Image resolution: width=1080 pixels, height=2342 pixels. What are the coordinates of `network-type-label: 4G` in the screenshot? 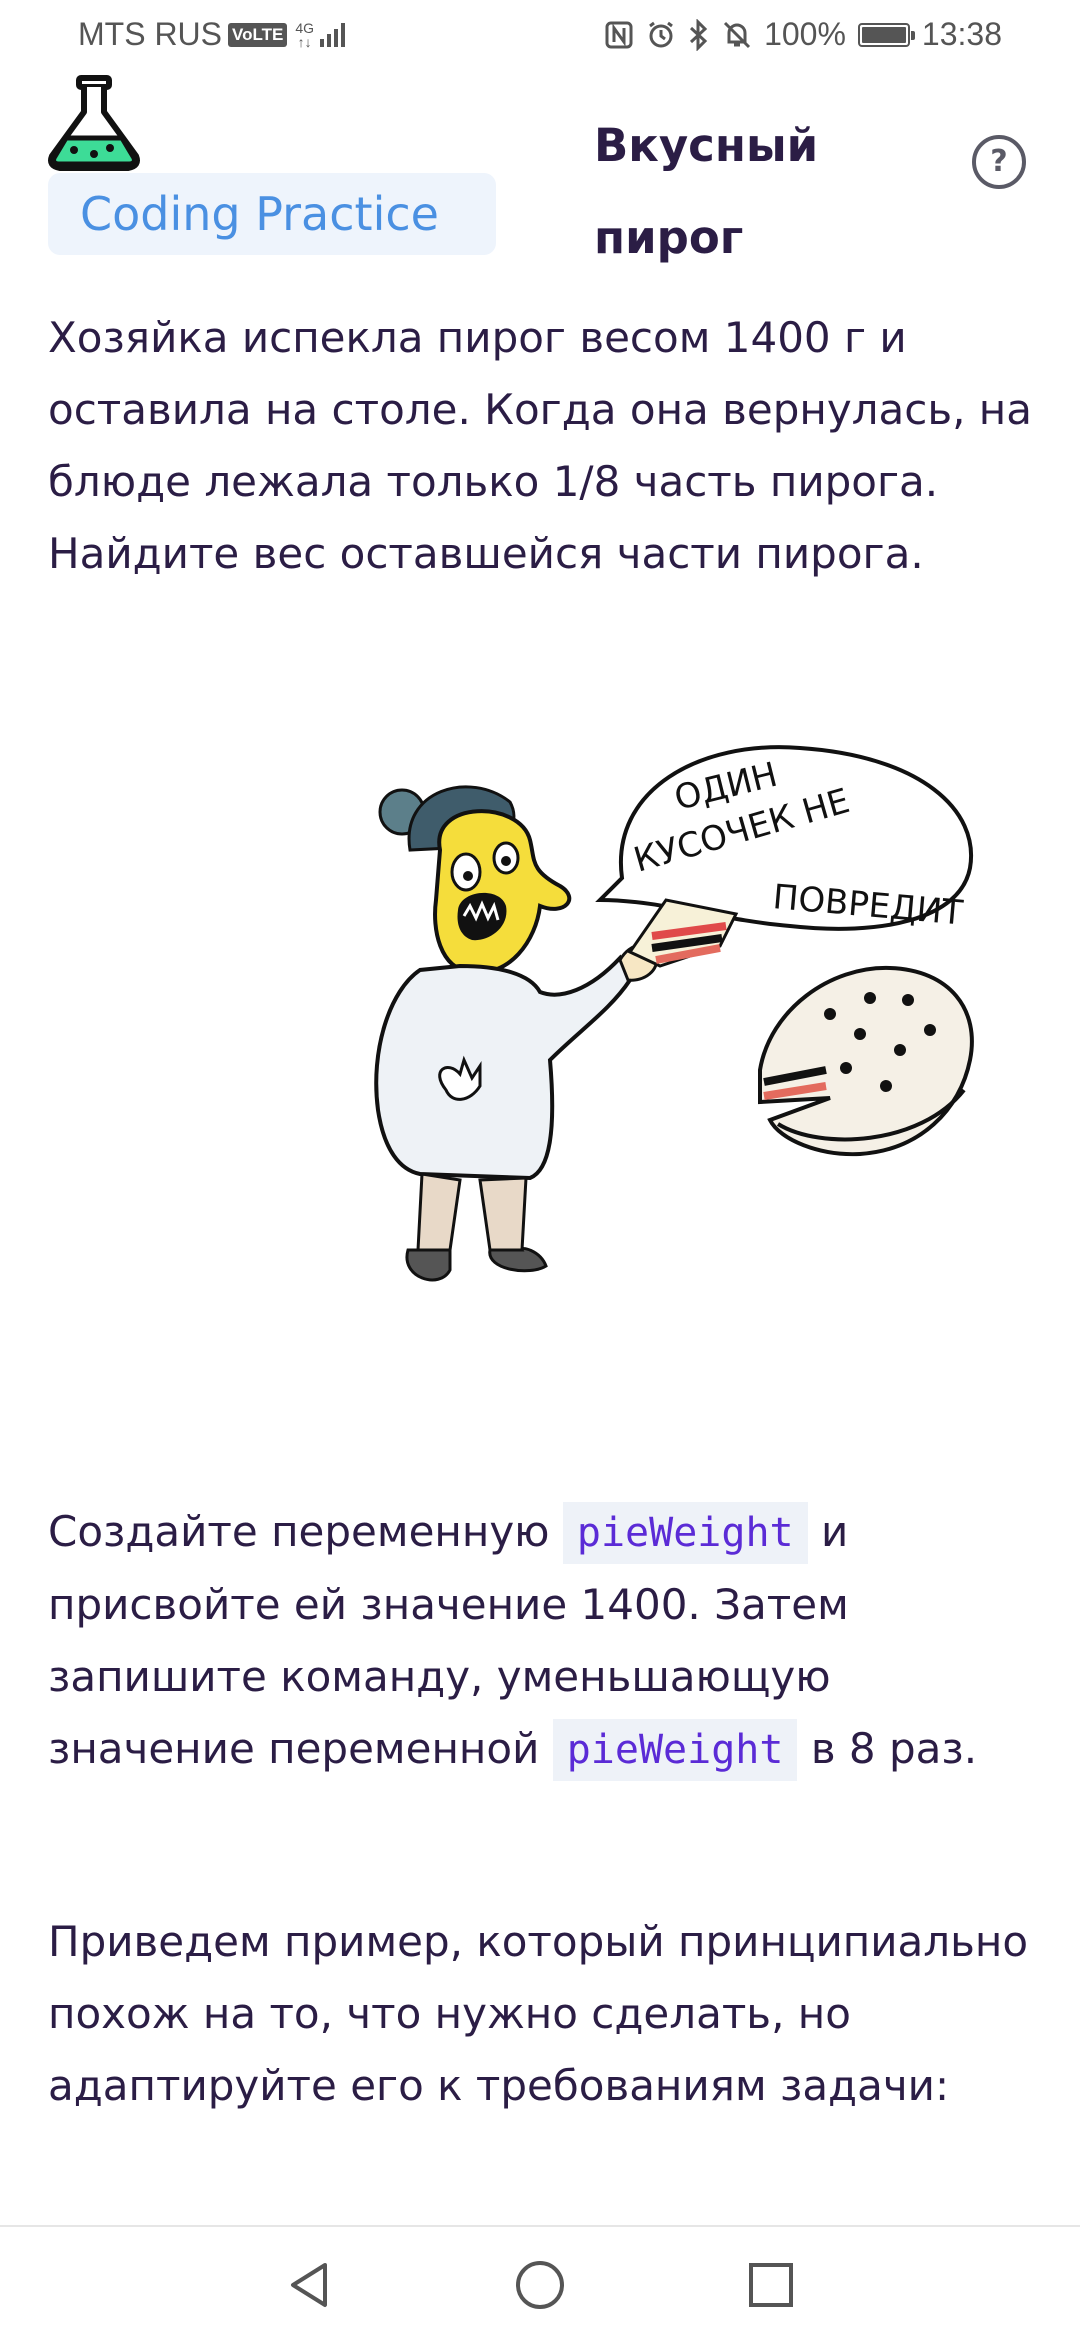 It's located at (304, 27).